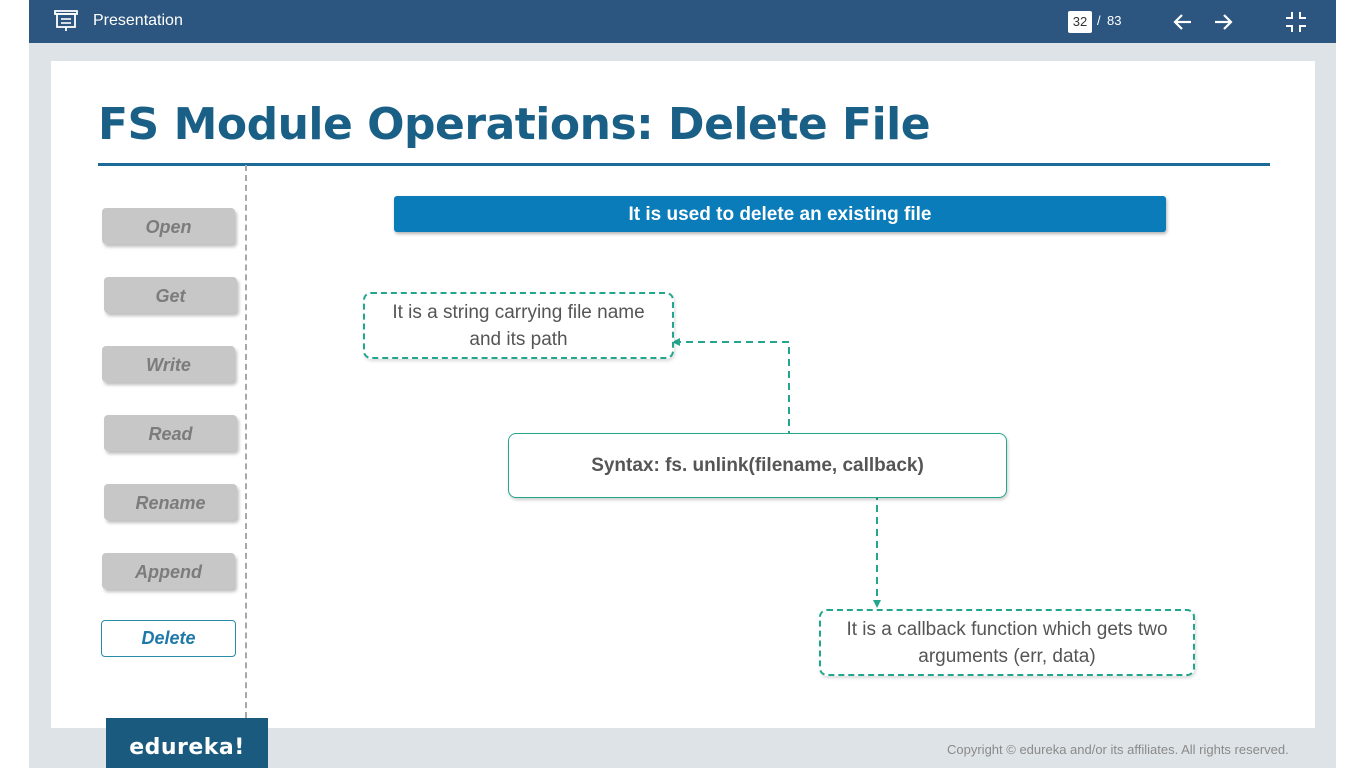  I want to click on presentation-icon, so click(66, 20).